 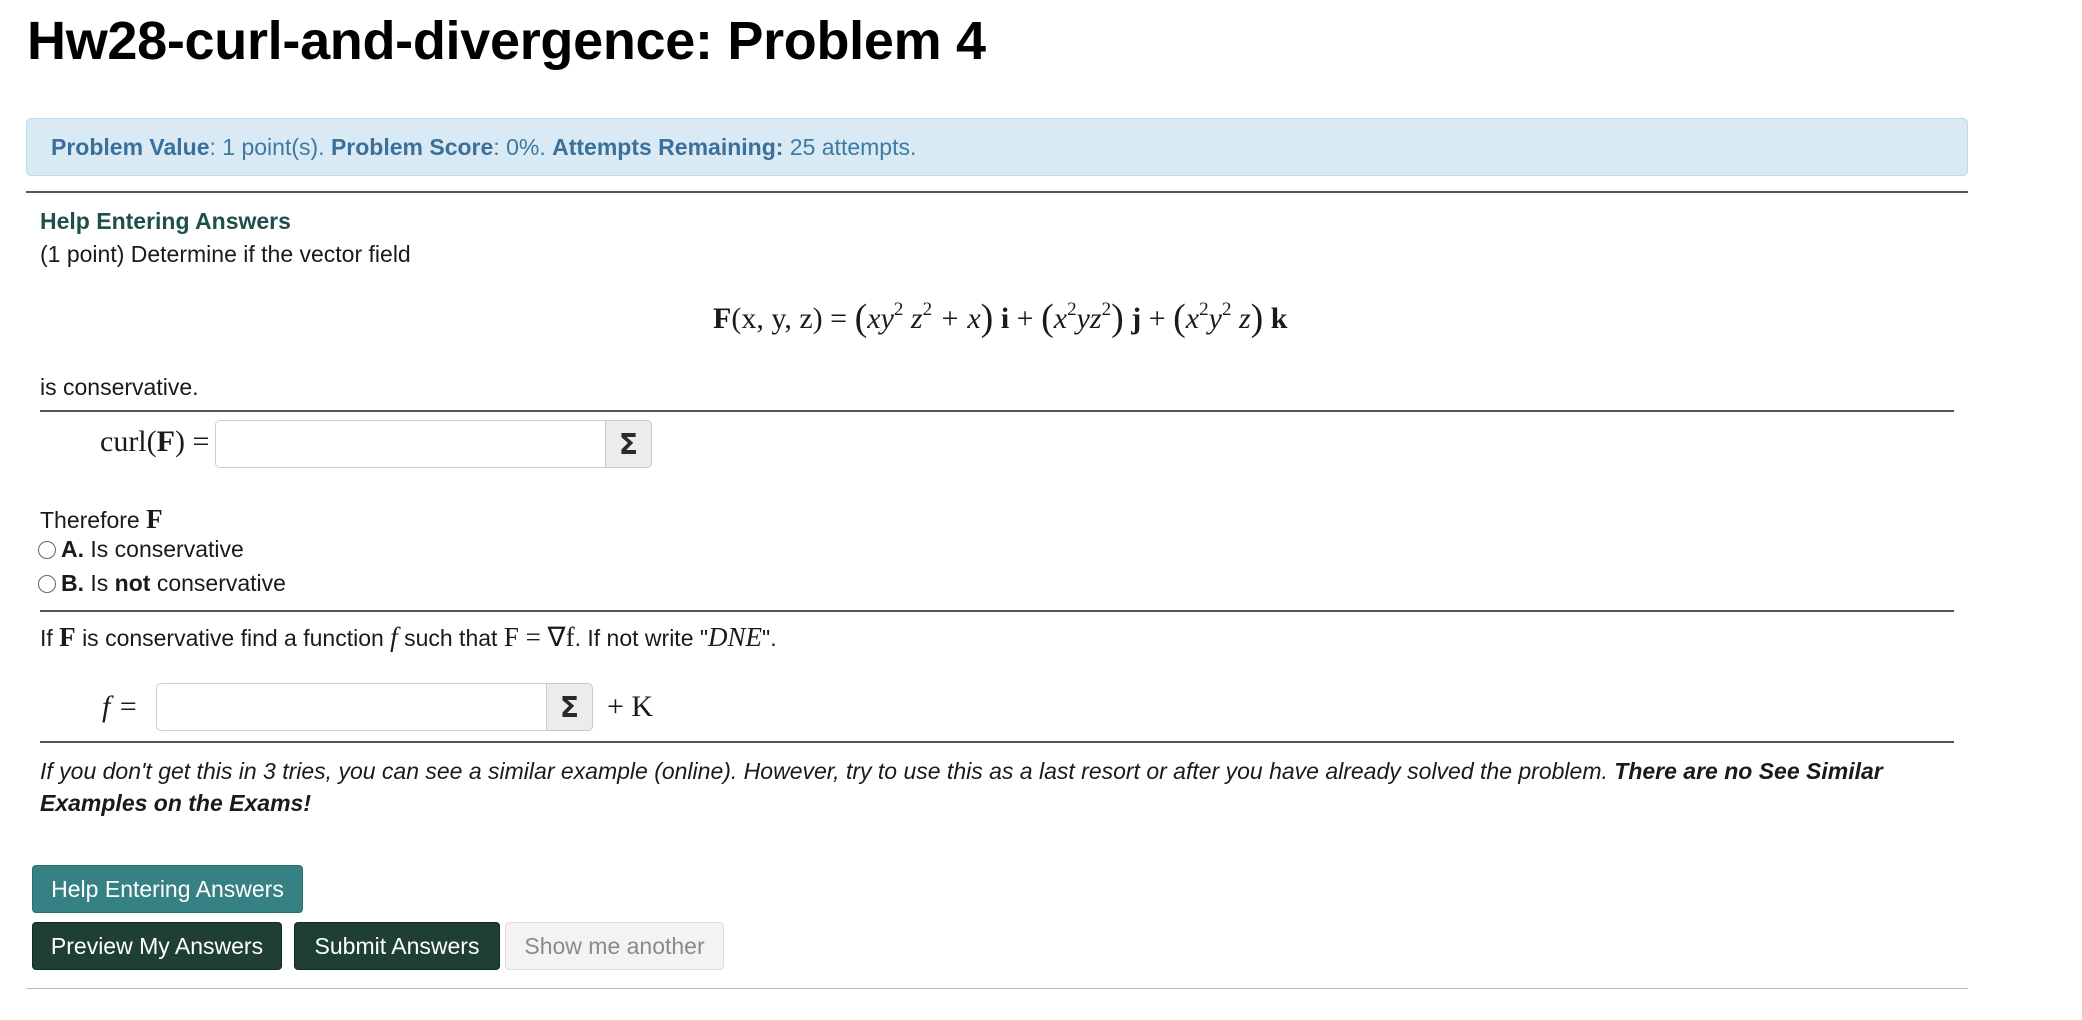 I want to click on f-answer-input, so click(x=352, y=707).